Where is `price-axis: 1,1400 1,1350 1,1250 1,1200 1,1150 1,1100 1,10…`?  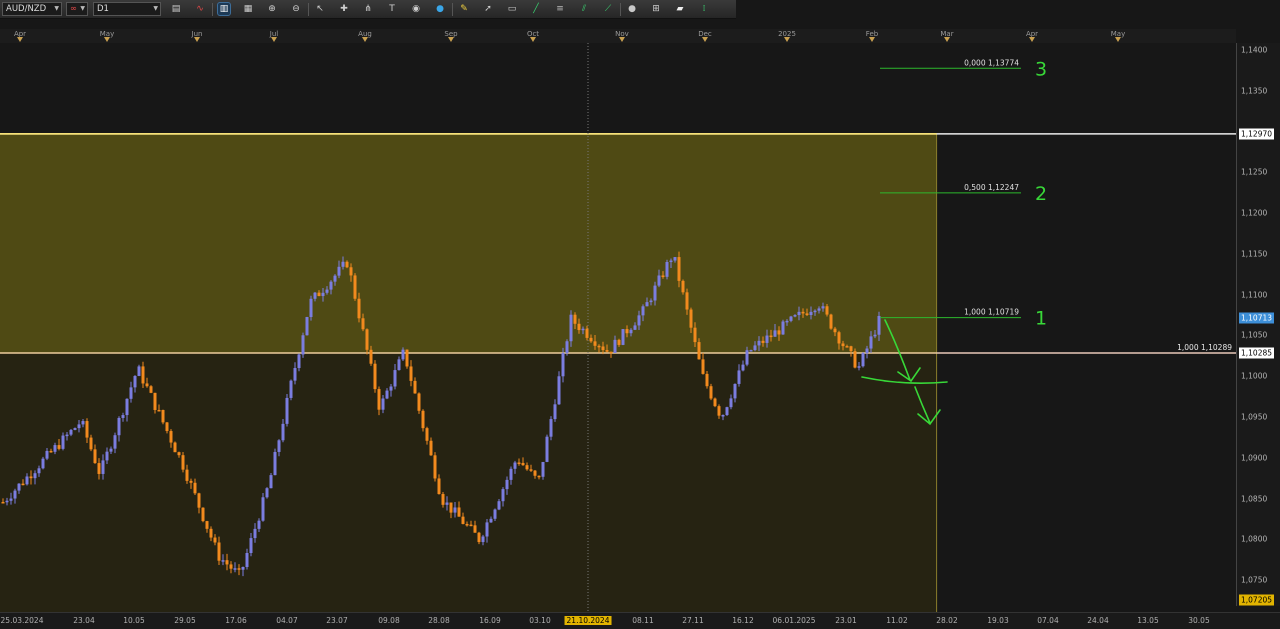
price-axis: 1,1400 1,1350 1,1250 1,1200 1,1150 1,1100 1,10… is located at coordinates (1258, 324).